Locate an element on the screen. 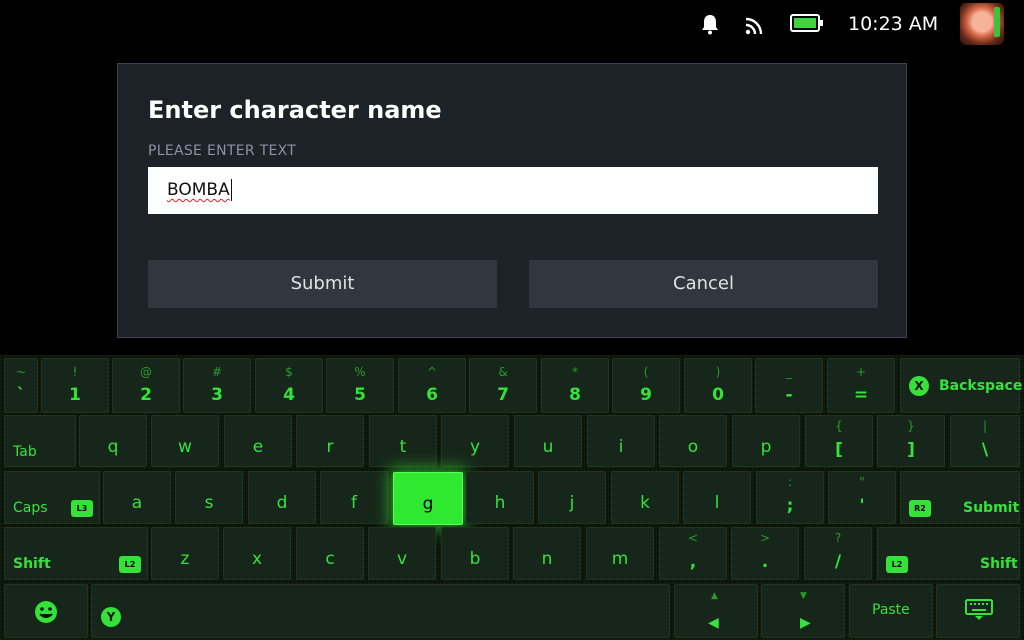 This screenshot has width=1024, height=640. keyboard-icon is located at coordinates (979, 609).